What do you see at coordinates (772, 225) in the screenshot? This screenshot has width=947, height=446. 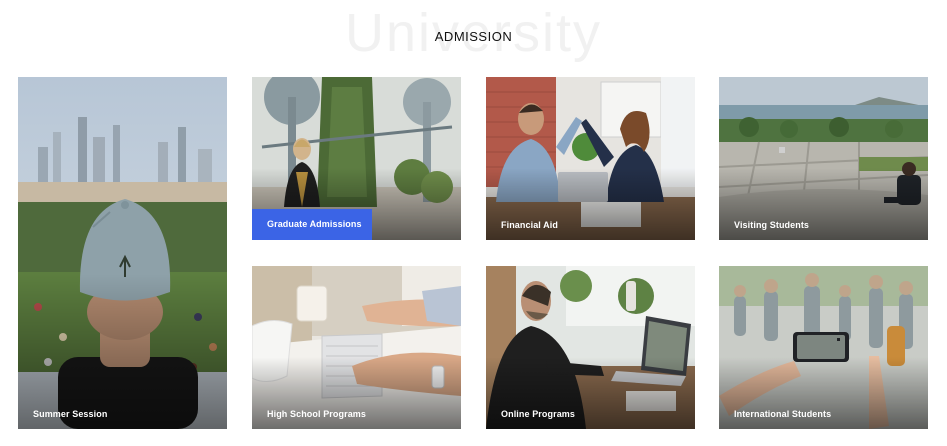 I see `tile-label: Visiting Students` at bounding box center [772, 225].